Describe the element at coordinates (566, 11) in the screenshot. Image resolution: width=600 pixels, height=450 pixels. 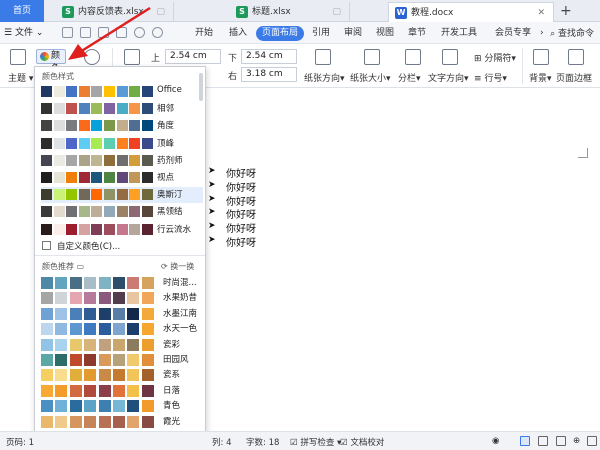
I see `add-tab-button: +` at that location.